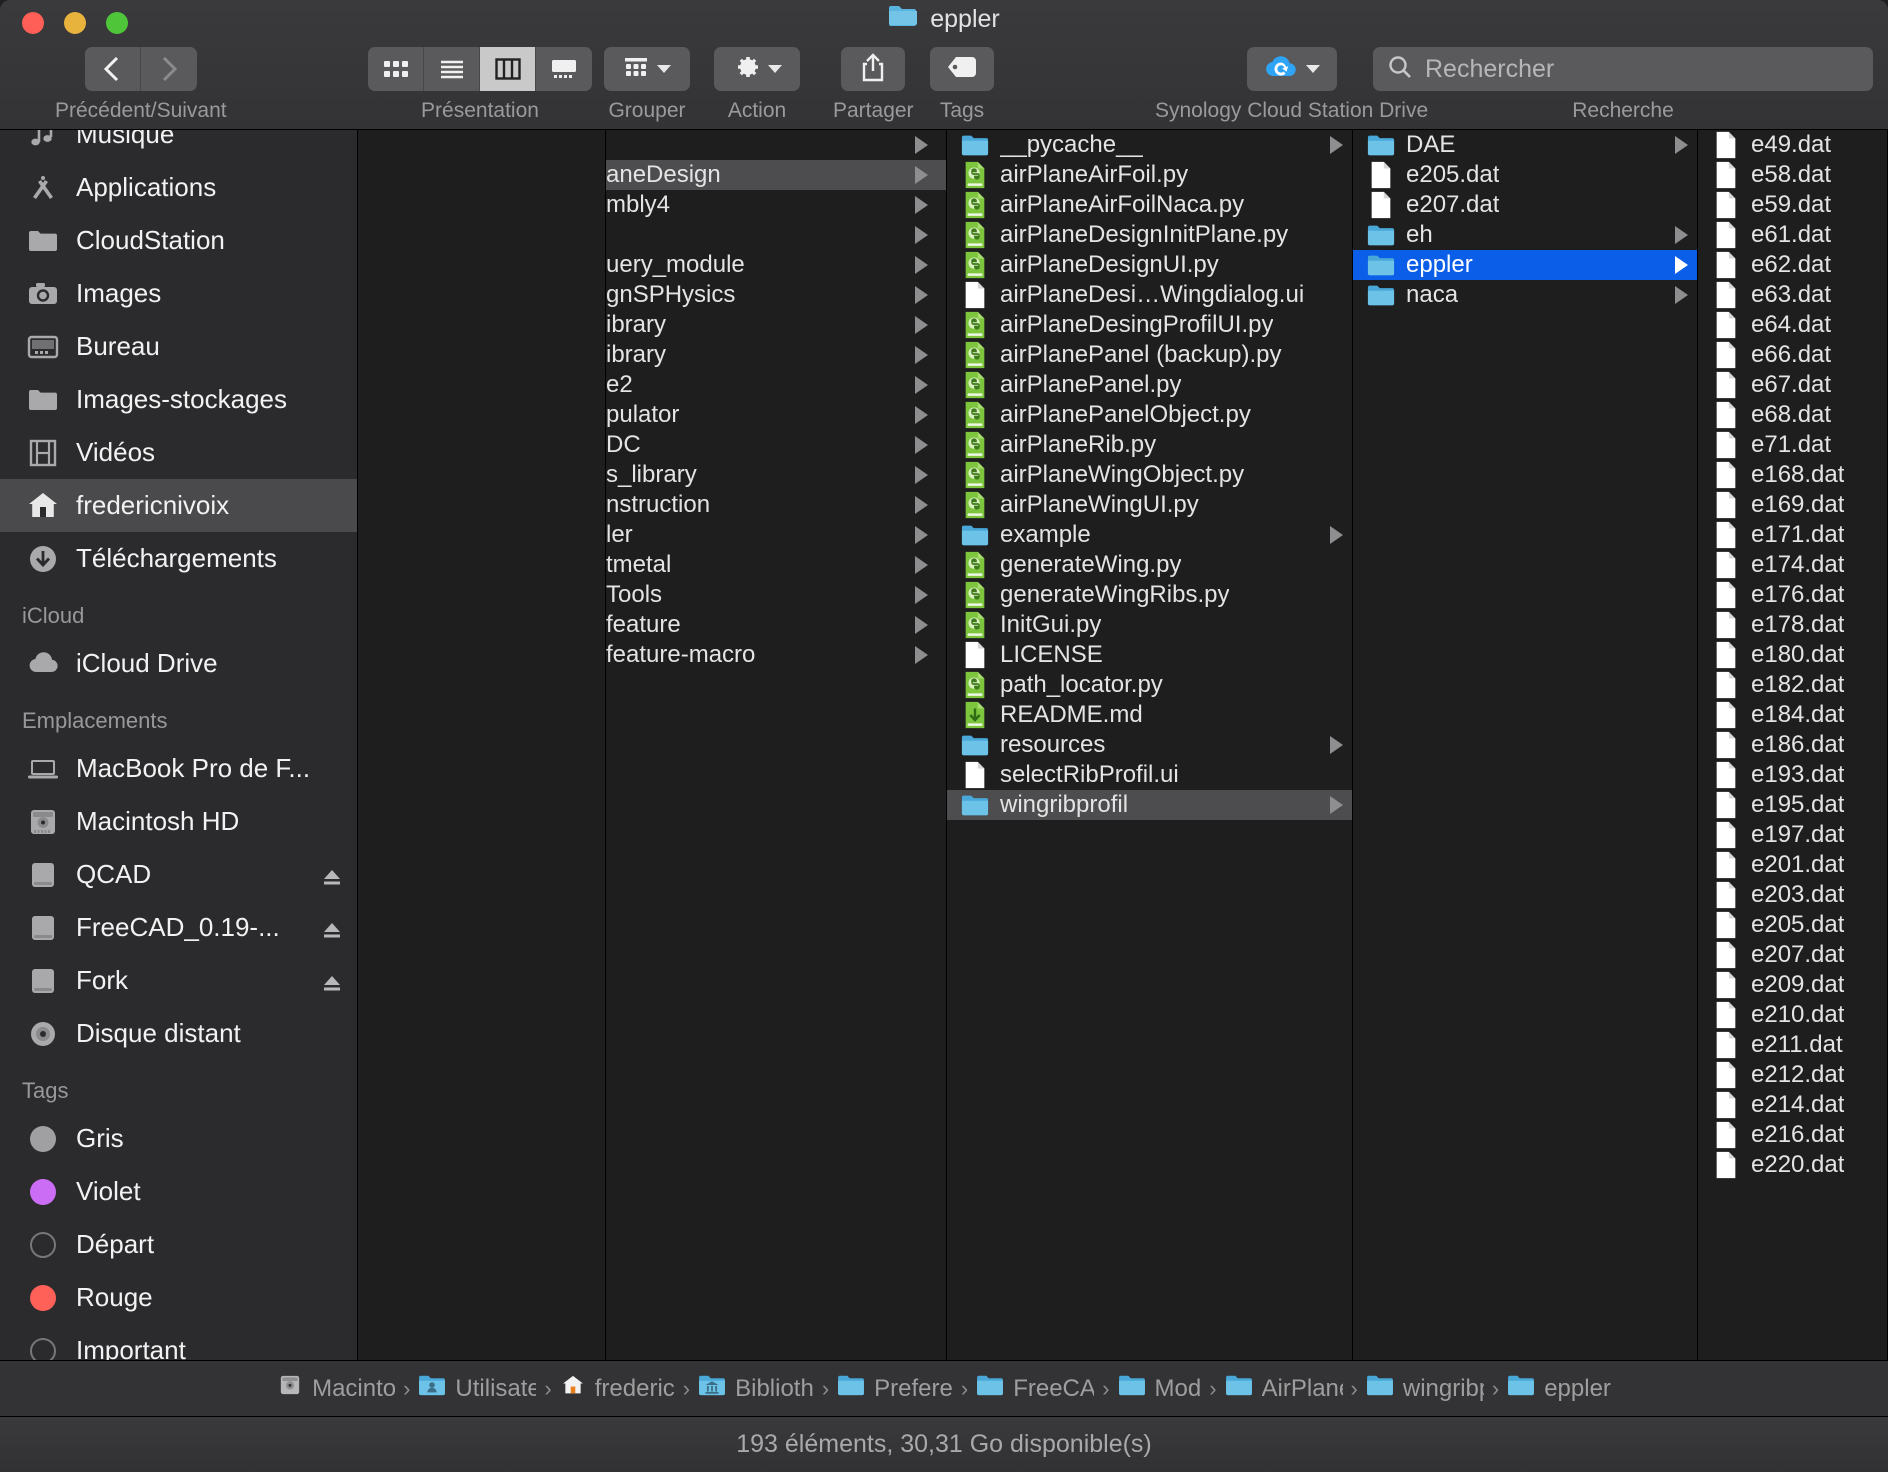 This screenshot has width=1888, height=1472. Describe the element at coordinates (1149, 265) in the screenshot. I see `list-item: airPlaneDesignUI.py` at that location.